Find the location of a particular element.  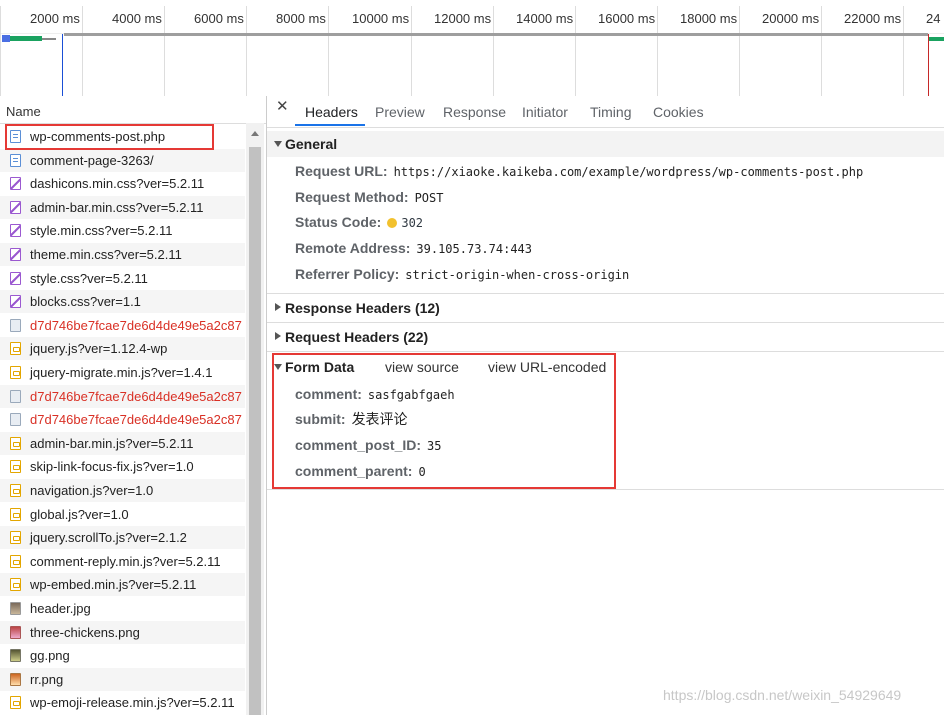

status-indicator-icon is located at coordinates (392, 223).